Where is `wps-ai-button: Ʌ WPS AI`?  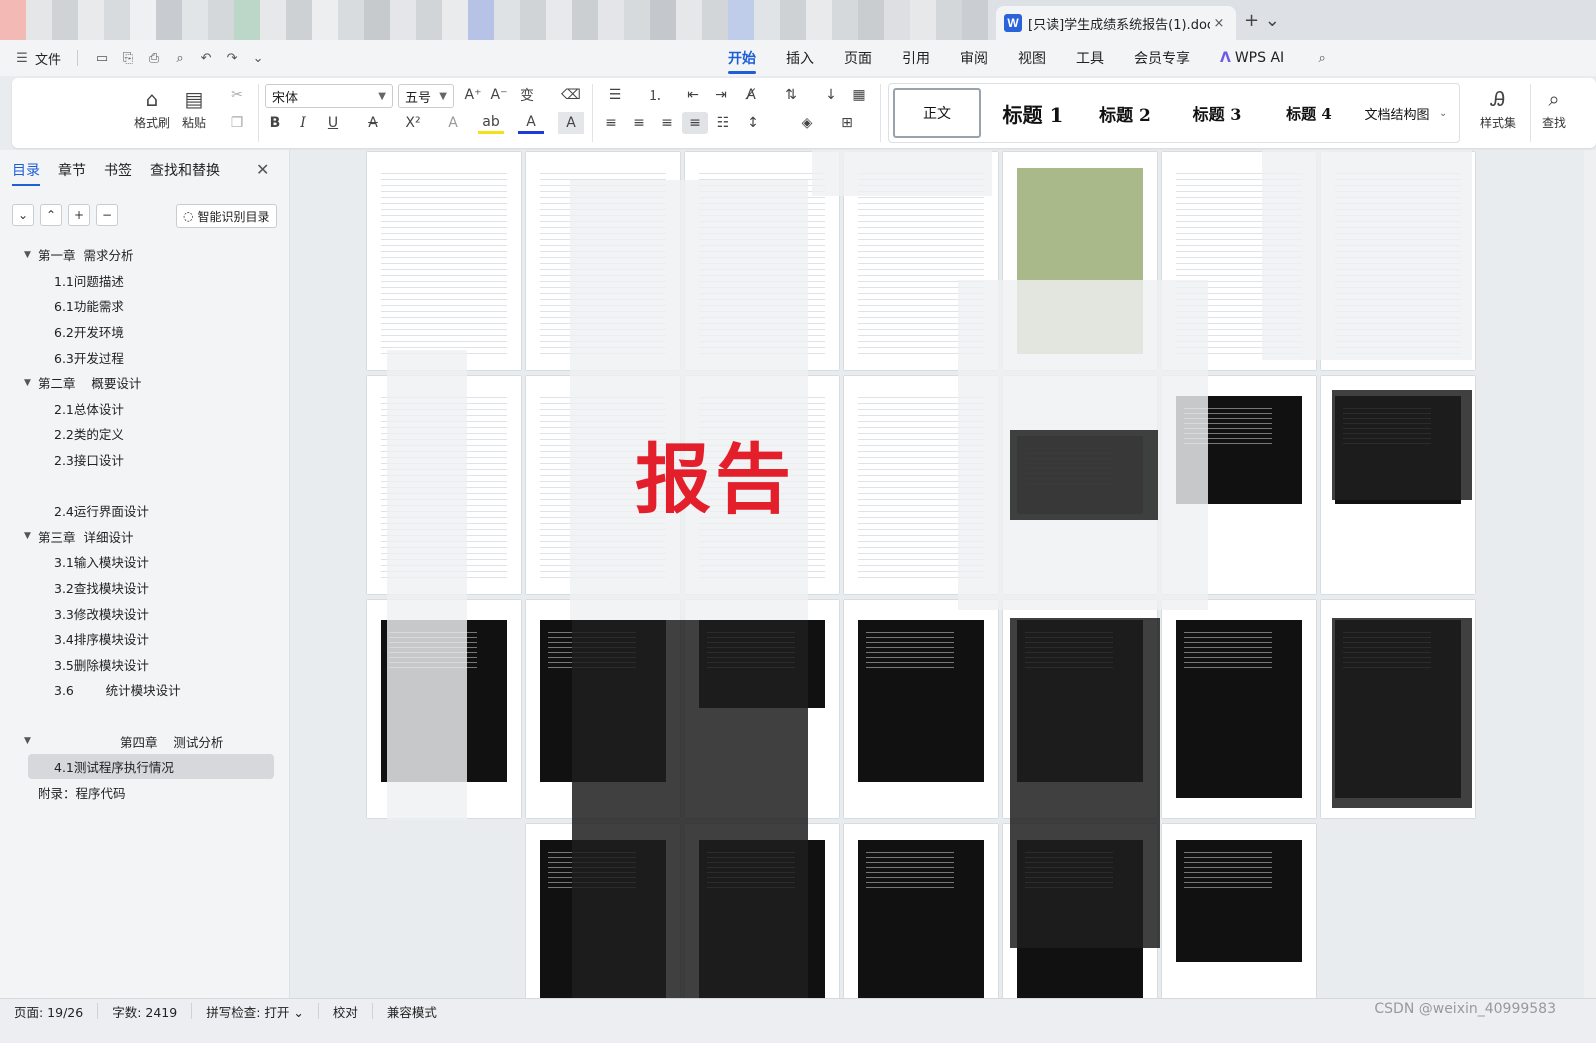 wps-ai-button: Ʌ WPS AI is located at coordinates (1252, 58).